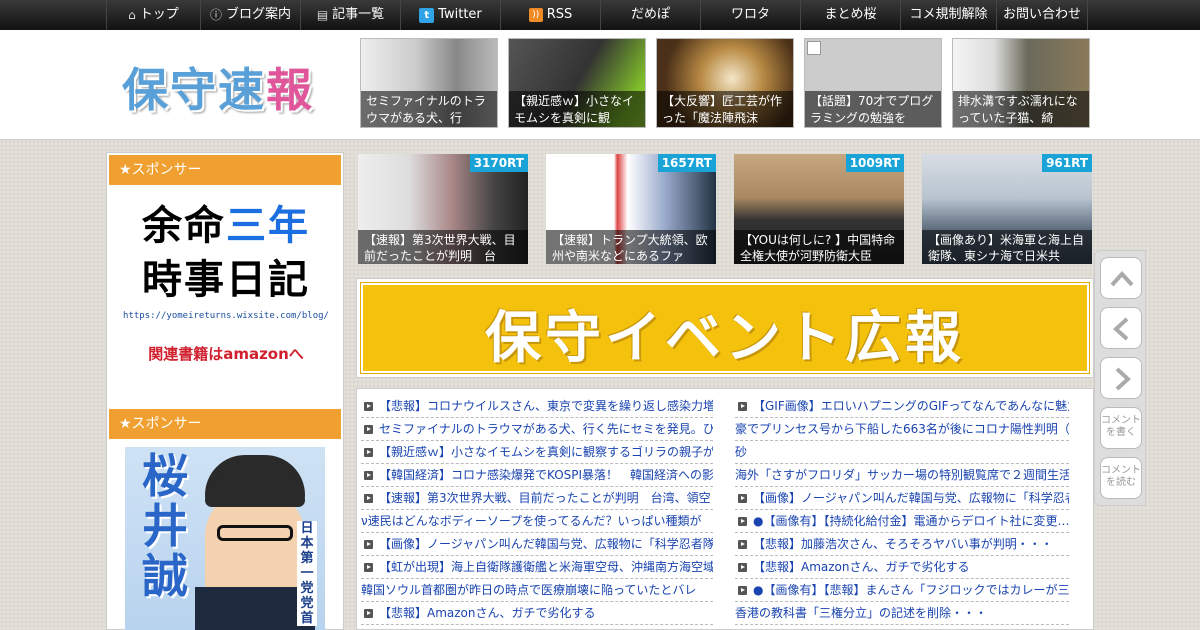 This screenshot has width=1200, height=630. Describe the element at coordinates (268, 226) in the screenshot. I see `ad-title-text: 三年` at that location.